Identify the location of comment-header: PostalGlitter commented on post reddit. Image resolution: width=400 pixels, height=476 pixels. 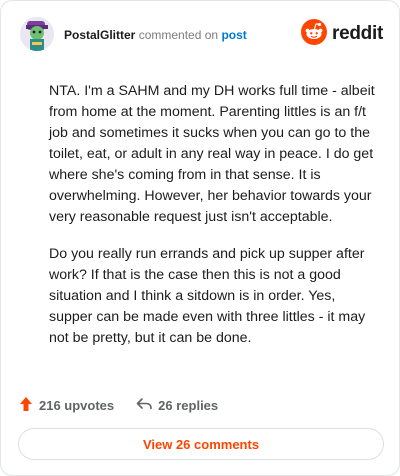
(201, 34).